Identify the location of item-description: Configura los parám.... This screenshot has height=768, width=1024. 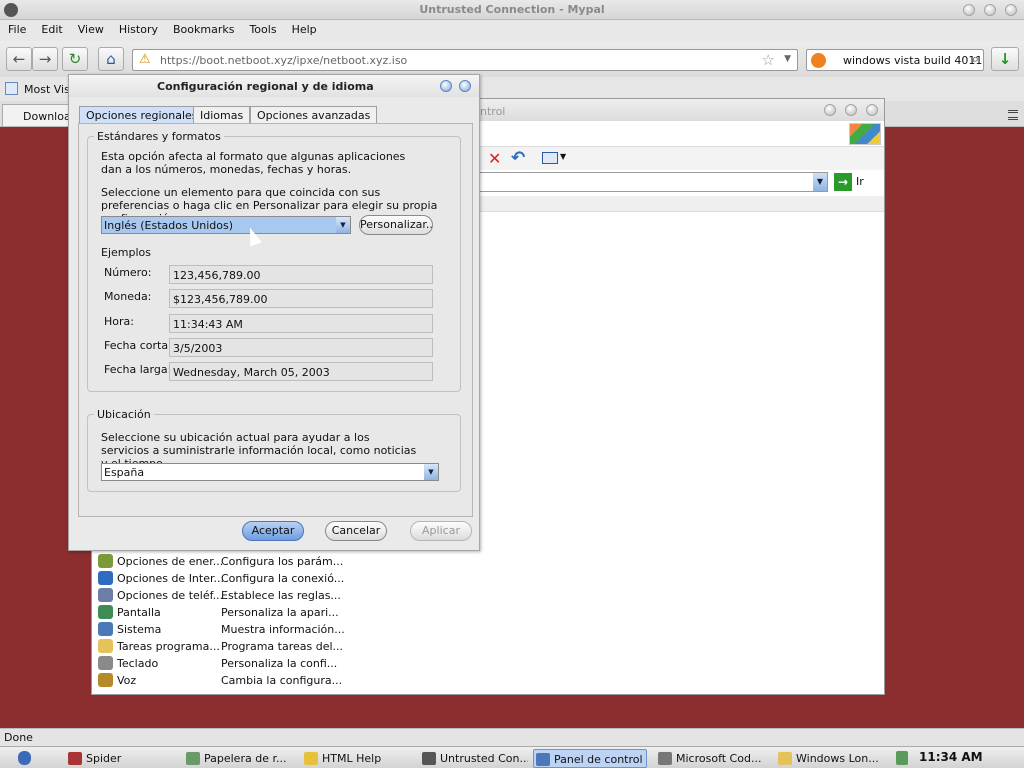
(282, 561).